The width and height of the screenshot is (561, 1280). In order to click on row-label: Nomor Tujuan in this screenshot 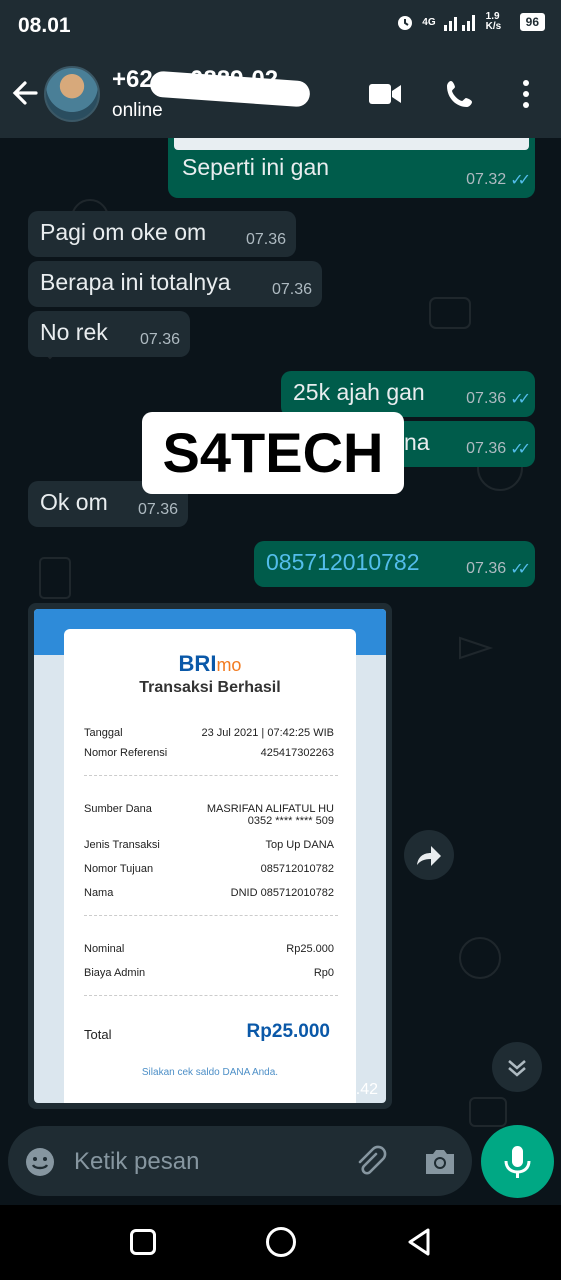, I will do `click(119, 869)`.